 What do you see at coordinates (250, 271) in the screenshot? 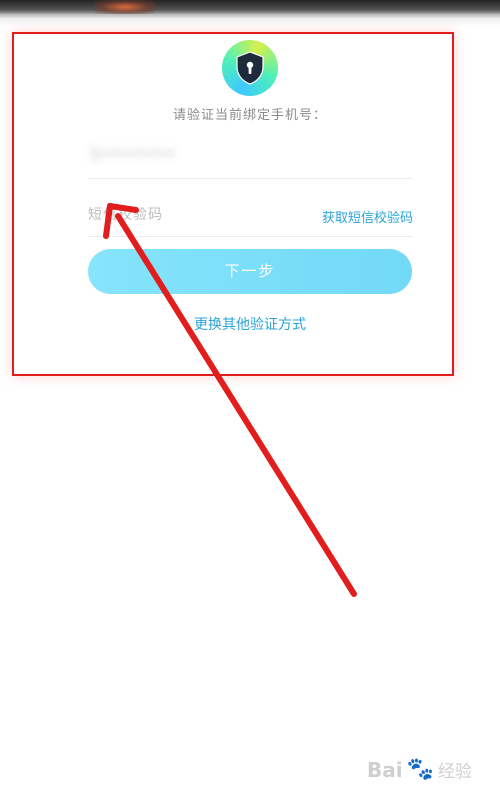
I see `next-step-button: 下一步` at bounding box center [250, 271].